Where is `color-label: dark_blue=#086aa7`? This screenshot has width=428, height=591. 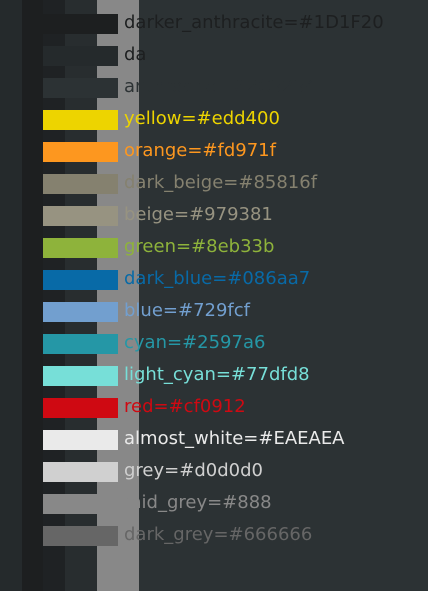 color-label: dark_blue=#086aa7 is located at coordinates (217, 278).